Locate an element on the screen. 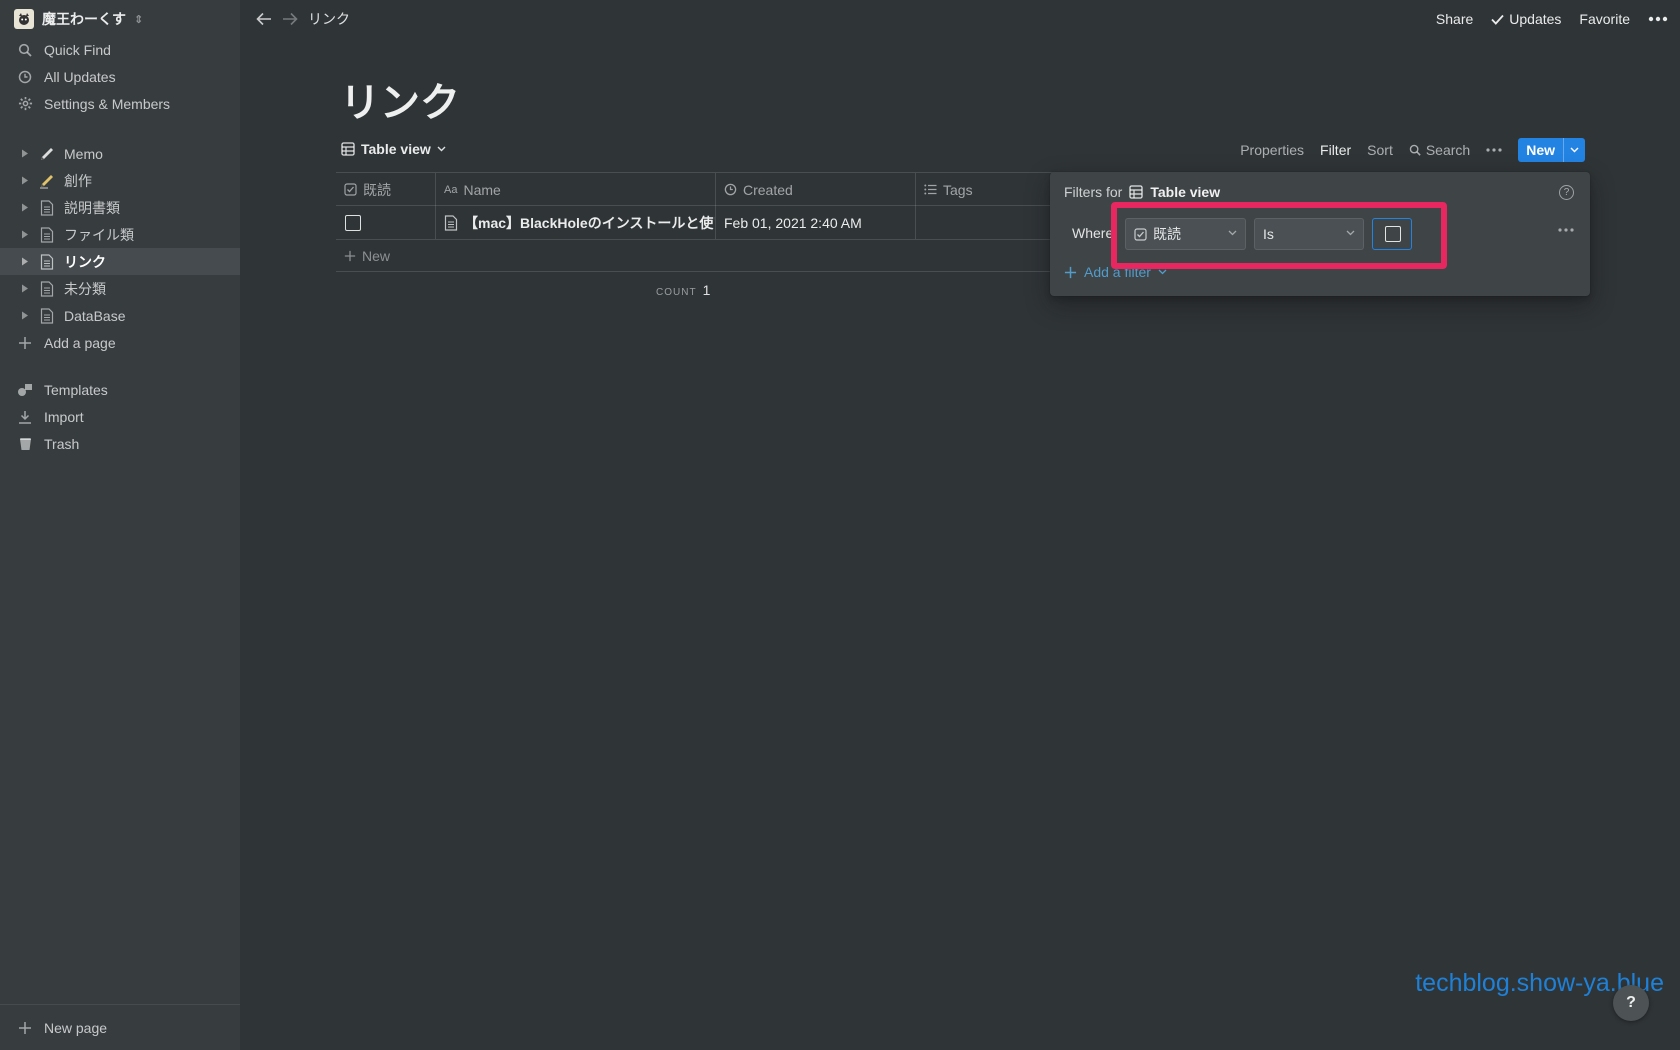 The height and width of the screenshot is (1050, 1680). view-name: Table view is located at coordinates (396, 149).